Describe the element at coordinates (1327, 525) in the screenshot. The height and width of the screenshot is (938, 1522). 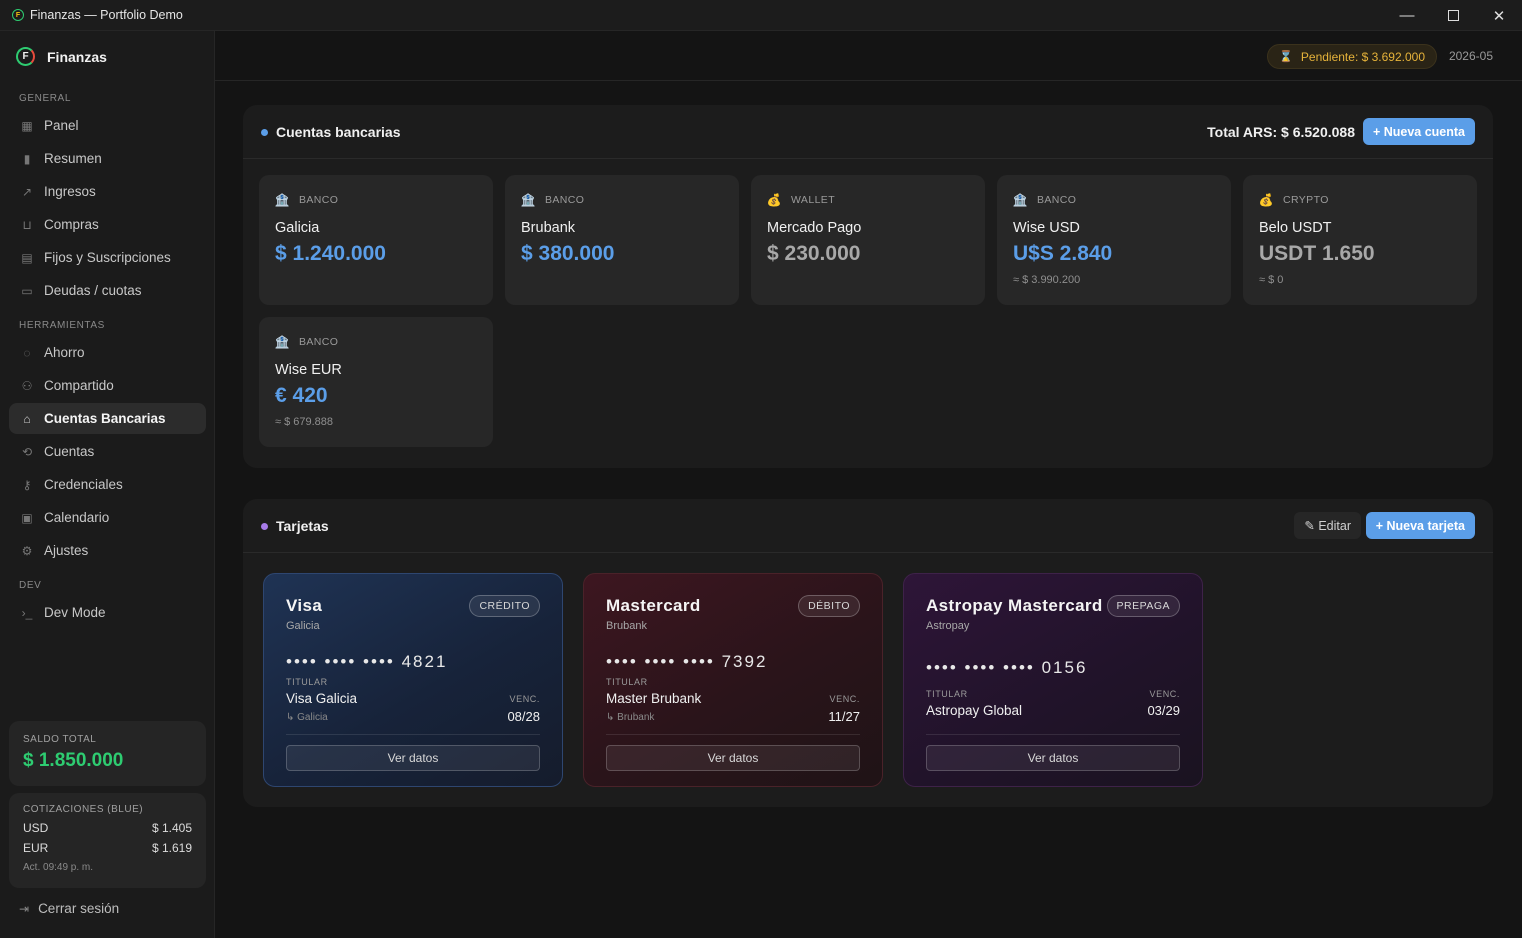
I see `editar-tarjetas-button: ✎ Editar` at that location.